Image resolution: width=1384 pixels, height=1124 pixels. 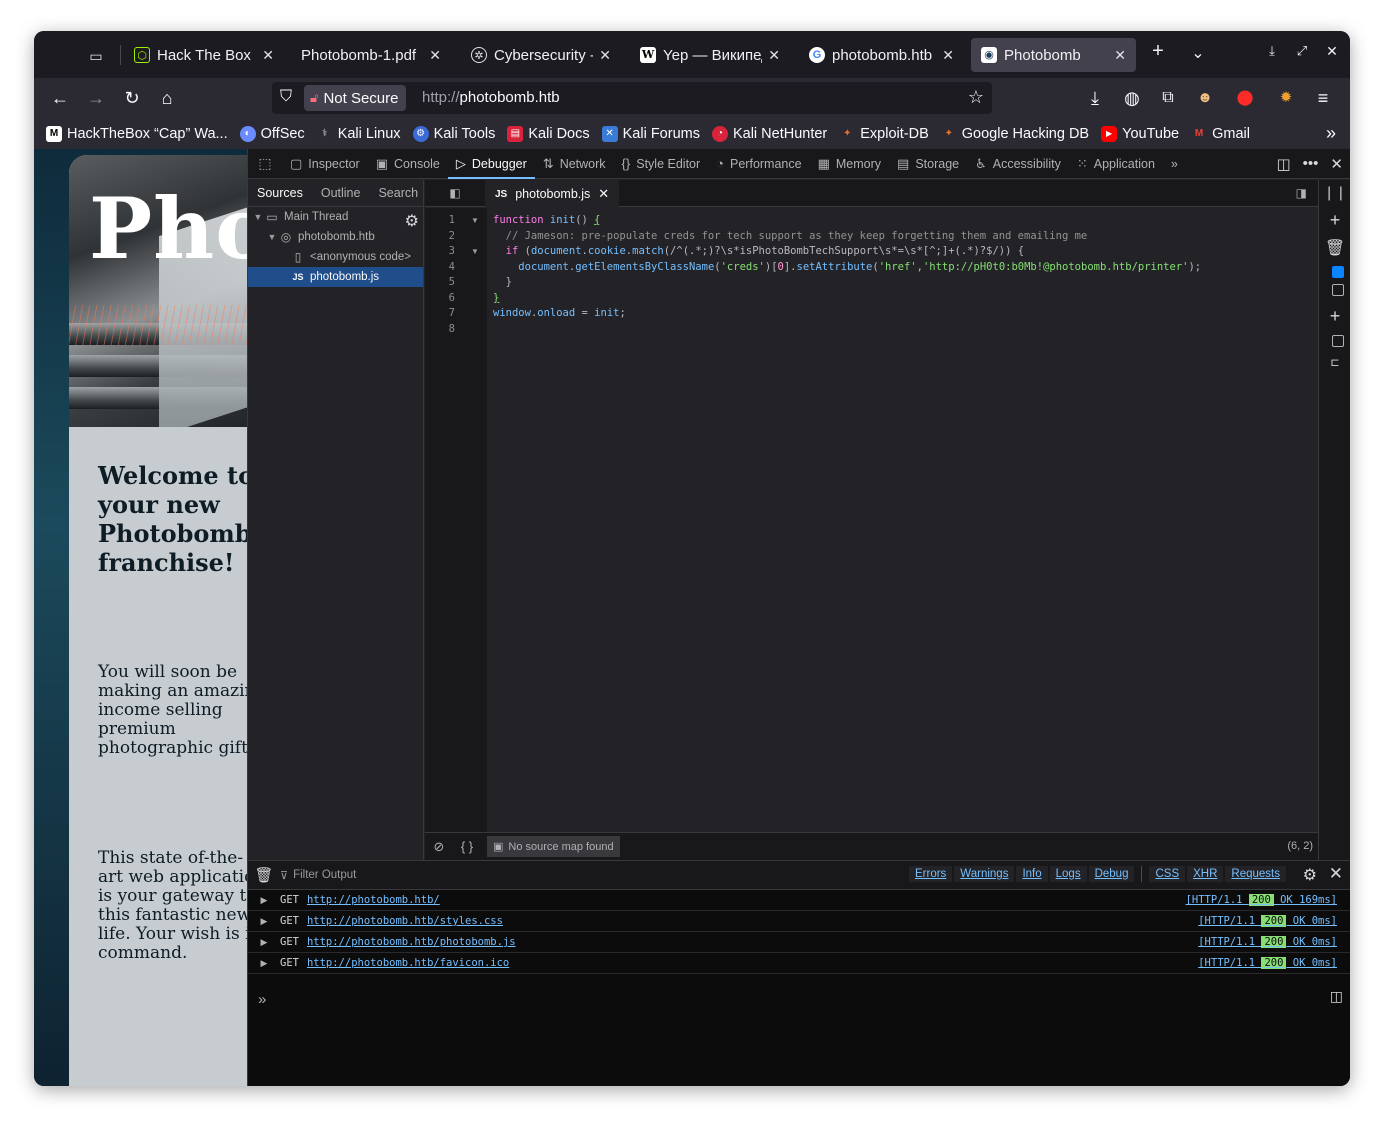 What do you see at coordinates (405, 921) in the screenshot?
I see `request-url: http://photobomb.htb/styles.css` at bounding box center [405, 921].